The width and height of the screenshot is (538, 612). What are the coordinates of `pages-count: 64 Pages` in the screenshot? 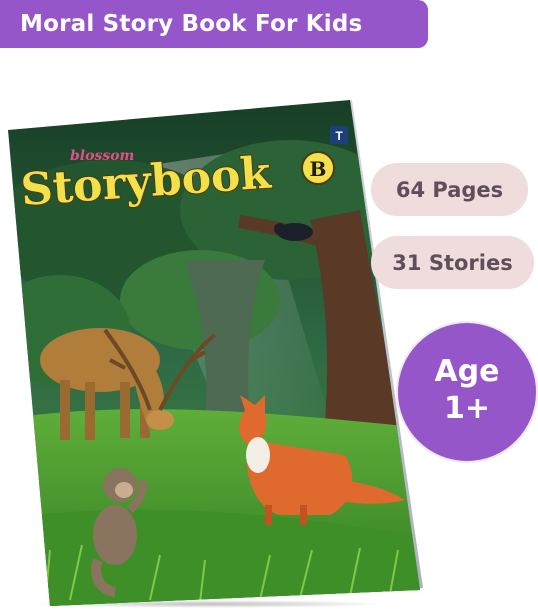 It's located at (449, 189).